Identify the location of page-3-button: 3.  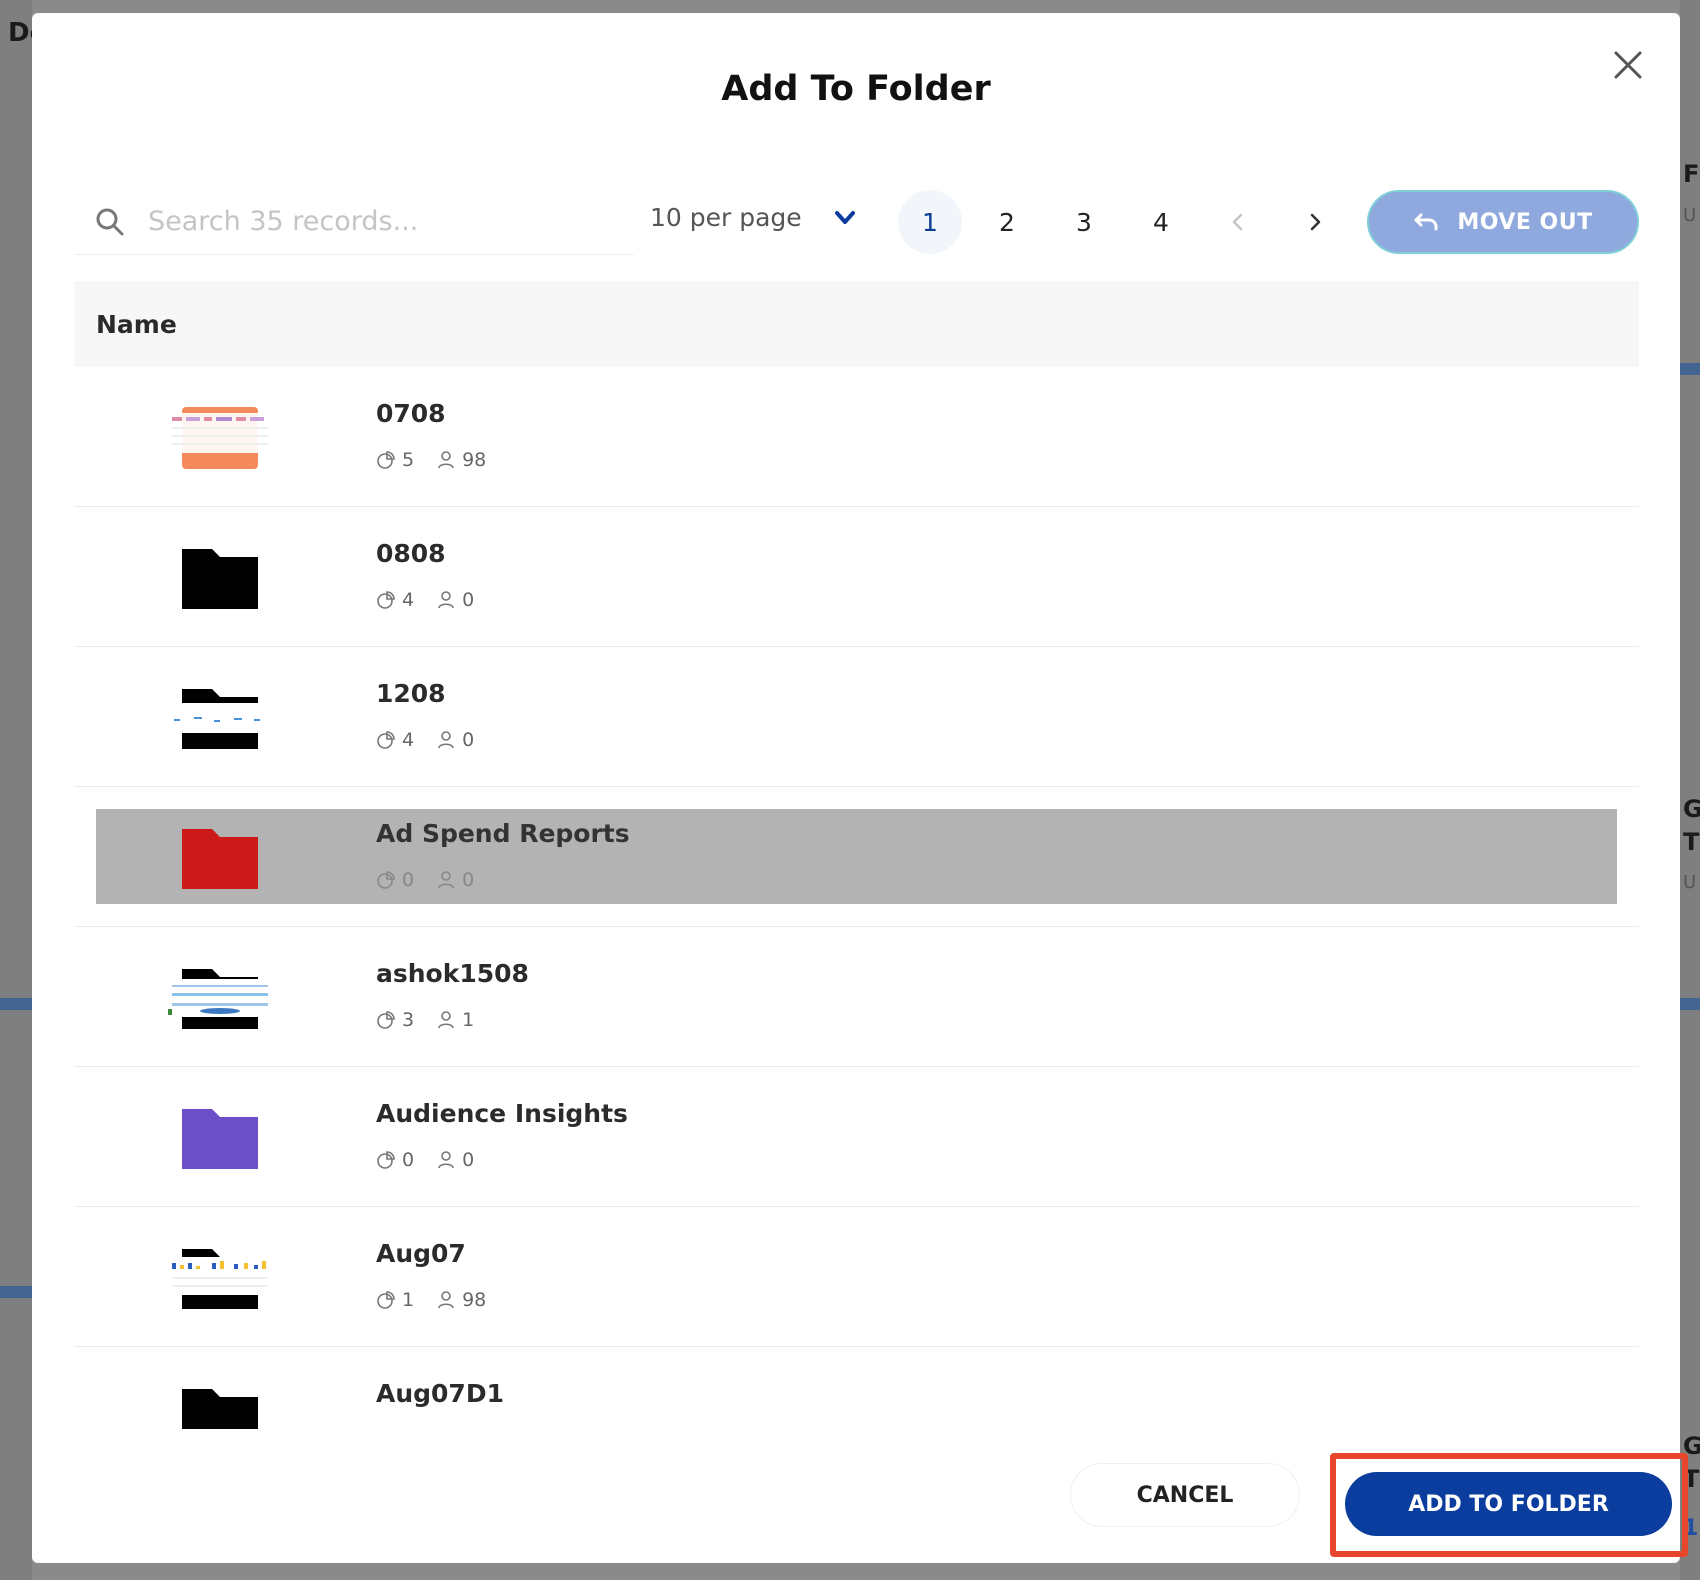
(1084, 222).